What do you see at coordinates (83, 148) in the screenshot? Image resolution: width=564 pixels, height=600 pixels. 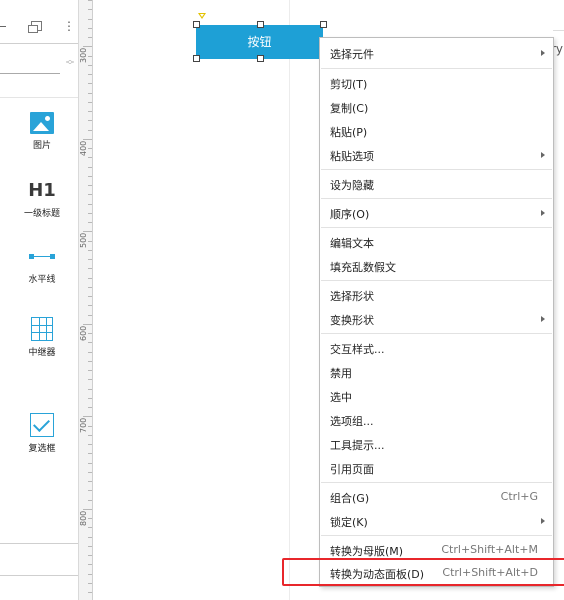 I see `ruler-label: 400` at bounding box center [83, 148].